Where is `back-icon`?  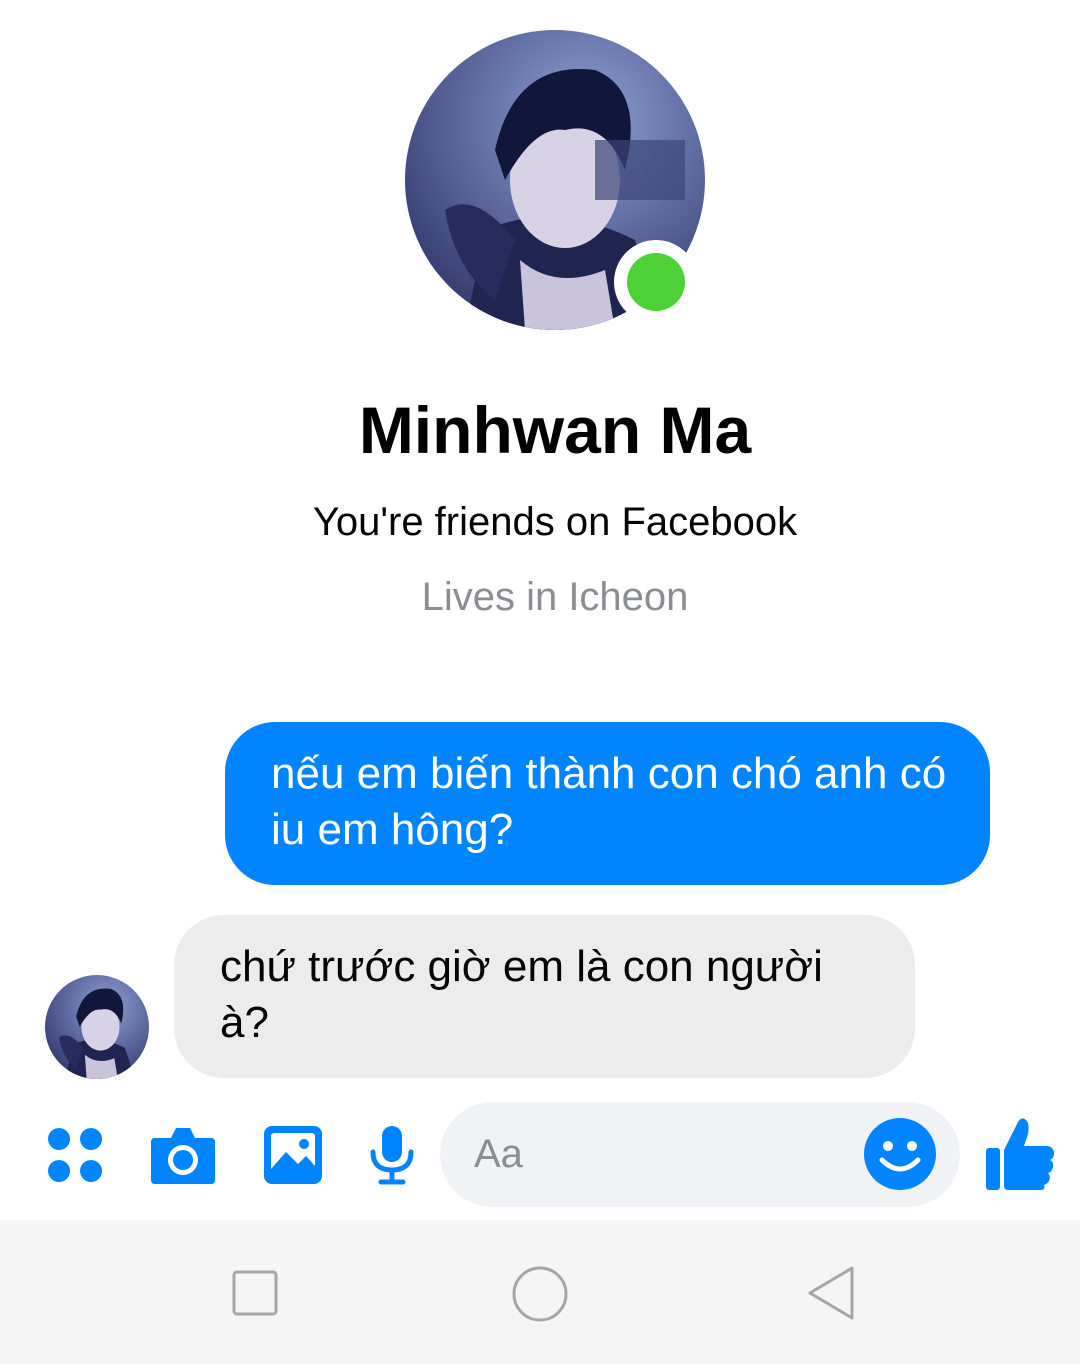 back-icon is located at coordinates (832, 1293).